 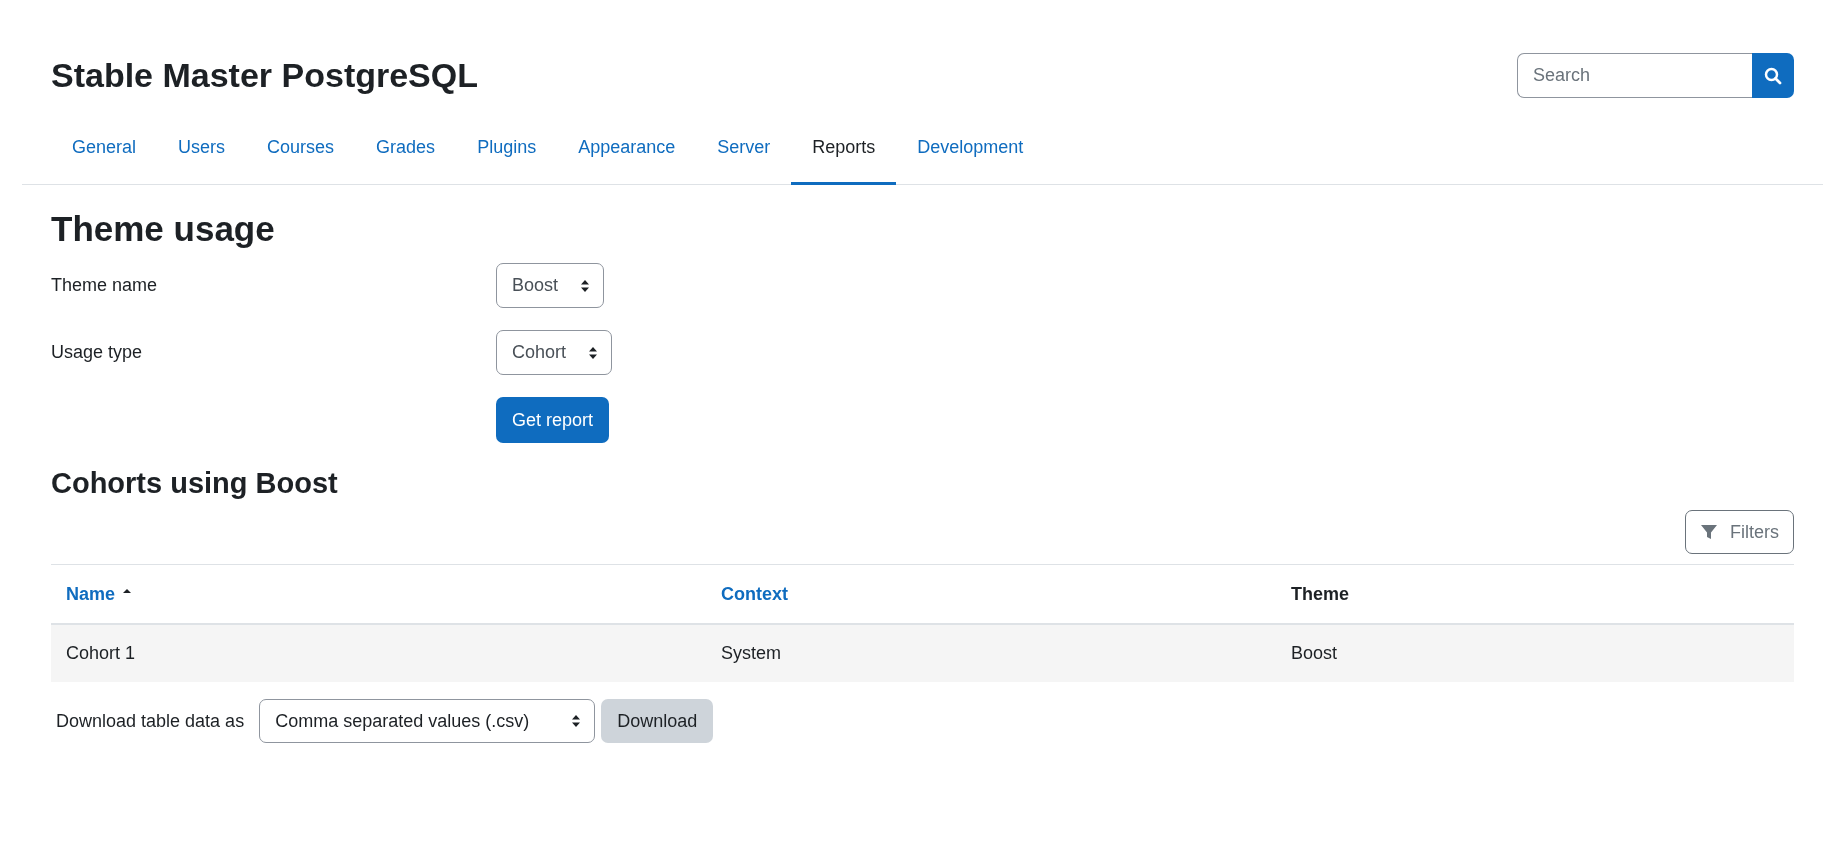 What do you see at coordinates (264, 75) in the screenshot?
I see `site-title: Stable Master PostgreSQL` at bounding box center [264, 75].